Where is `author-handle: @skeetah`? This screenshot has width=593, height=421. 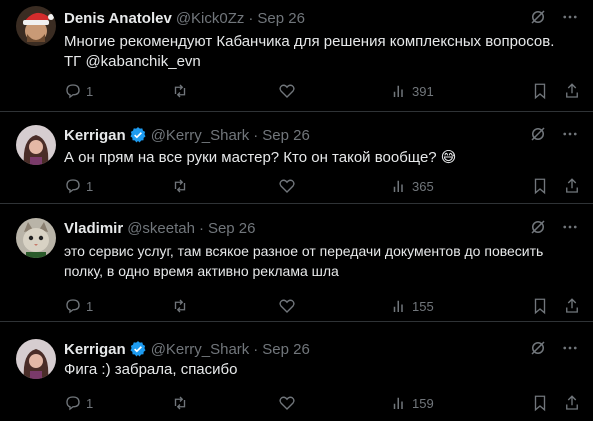
author-handle: @skeetah is located at coordinates (161, 228).